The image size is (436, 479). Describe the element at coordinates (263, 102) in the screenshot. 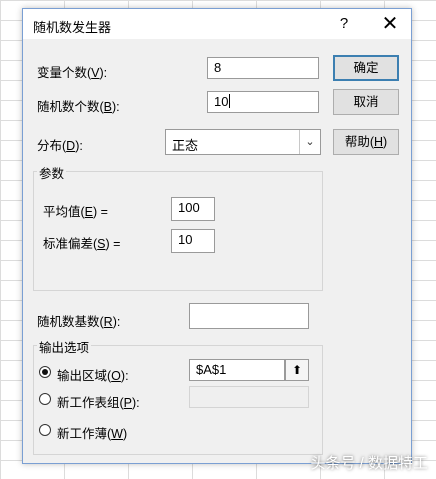

I see `num-random-input: 10` at that location.